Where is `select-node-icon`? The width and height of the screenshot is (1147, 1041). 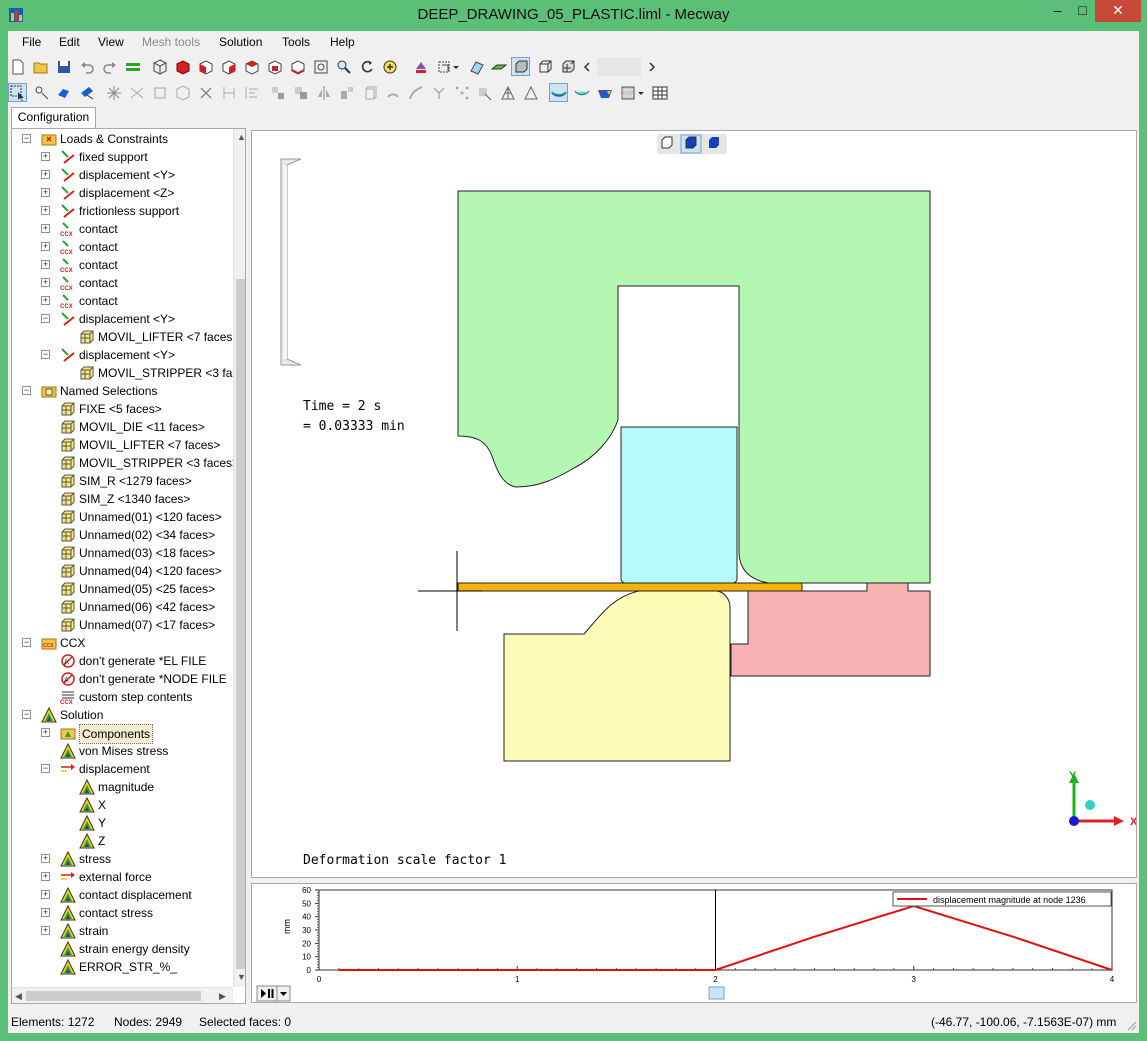 select-node-icon is located at coordinates (41, 92).